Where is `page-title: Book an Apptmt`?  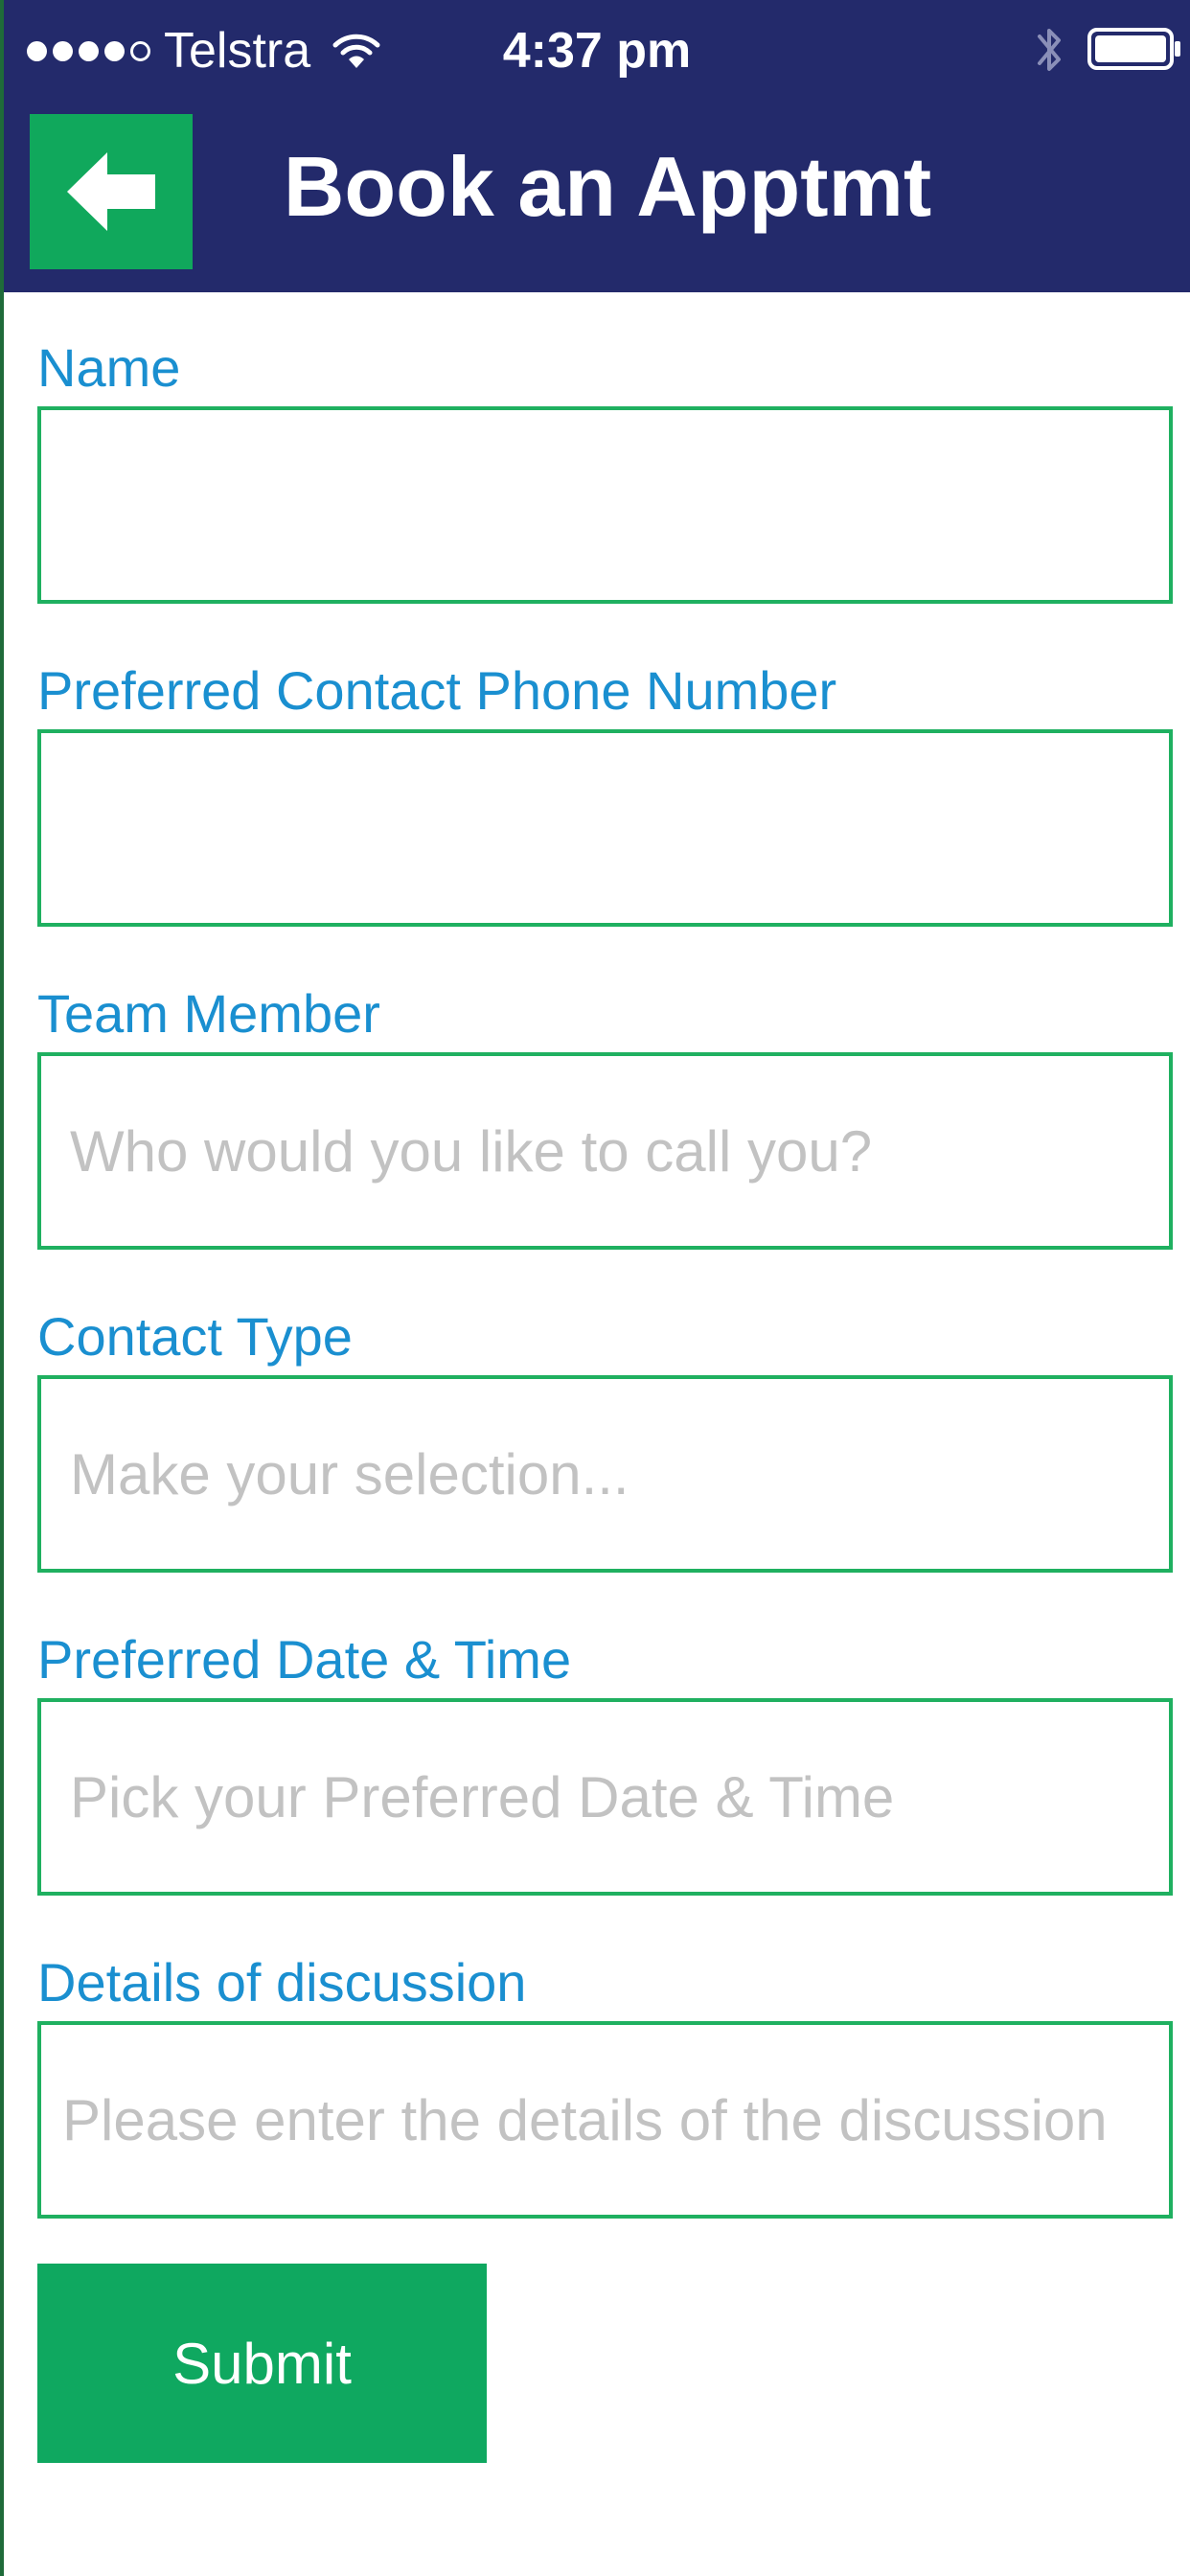 page-title: Book an Apptmt is located at coordinates (607, 186).